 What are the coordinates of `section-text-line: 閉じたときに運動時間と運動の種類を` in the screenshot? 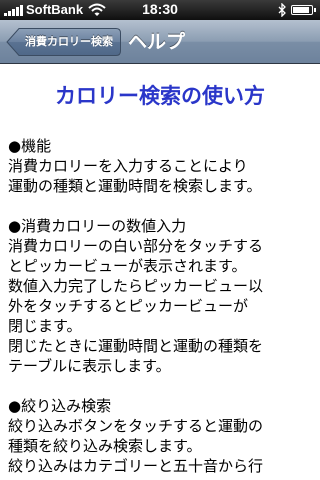 It's located at (136, 346).